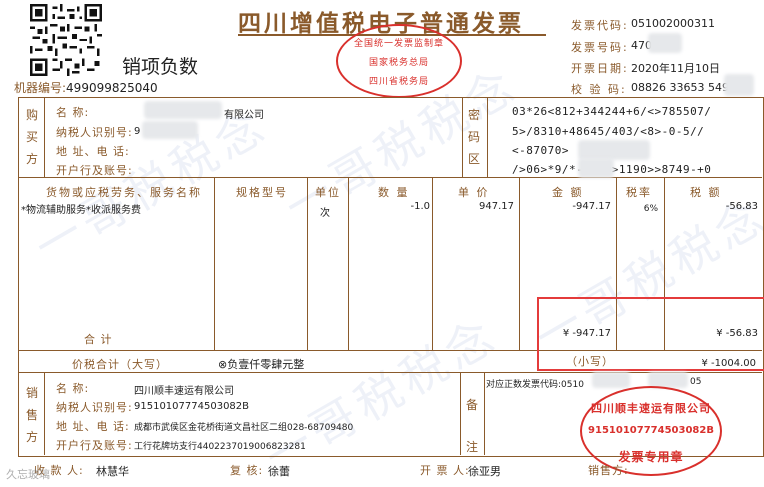 Image resolution: width=764 pixels, height=487 pixels. What do you see at coordinates (696, 382) in the screenshot?
I see `remarks-text-end: 05` at bounding box center [696, 382].